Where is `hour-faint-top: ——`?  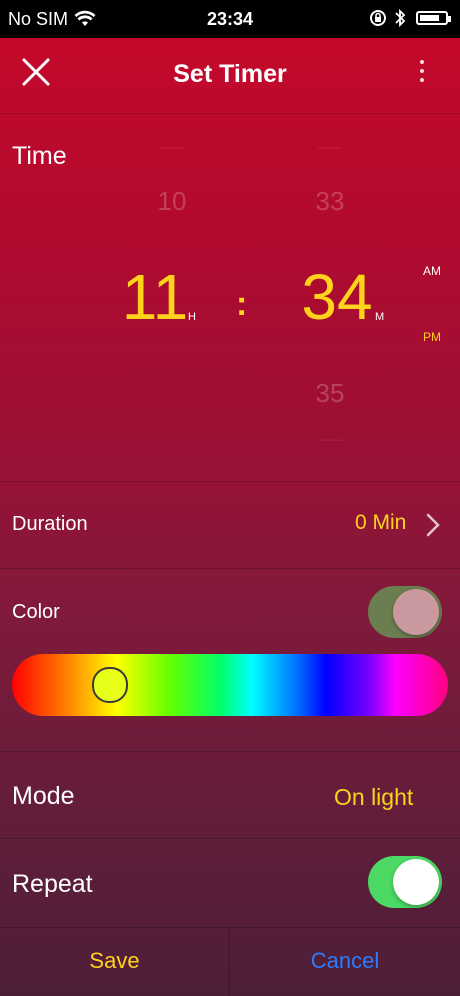 hour-faint-top: —— is located at coordinates (172, 147).